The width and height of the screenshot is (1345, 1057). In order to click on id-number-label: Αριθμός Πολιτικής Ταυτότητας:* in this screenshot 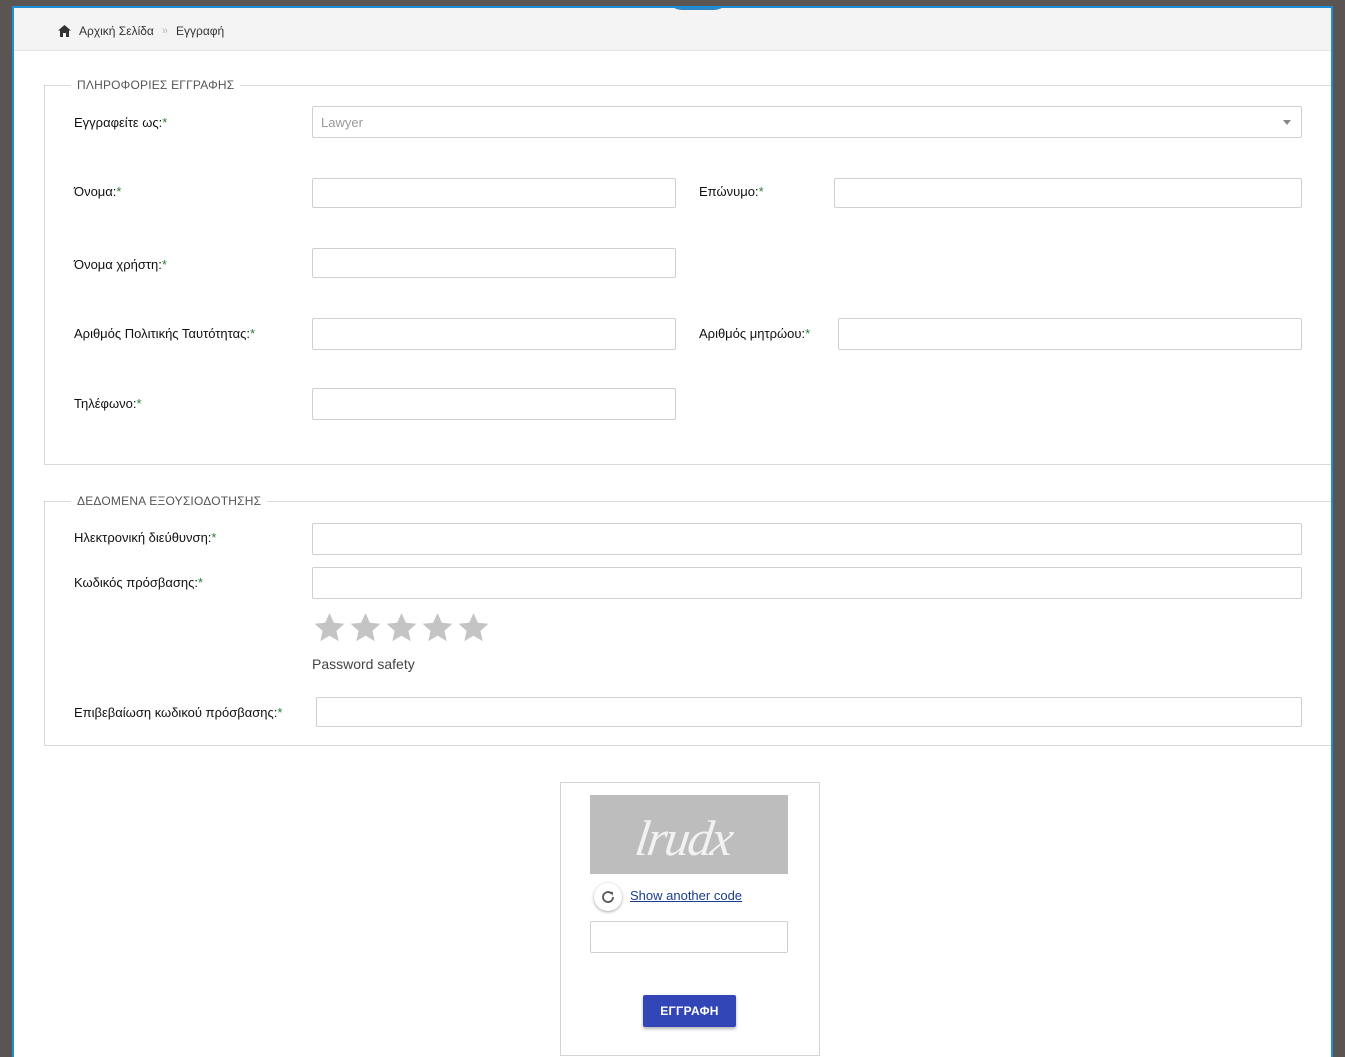, I will do `click(165, 333)`.